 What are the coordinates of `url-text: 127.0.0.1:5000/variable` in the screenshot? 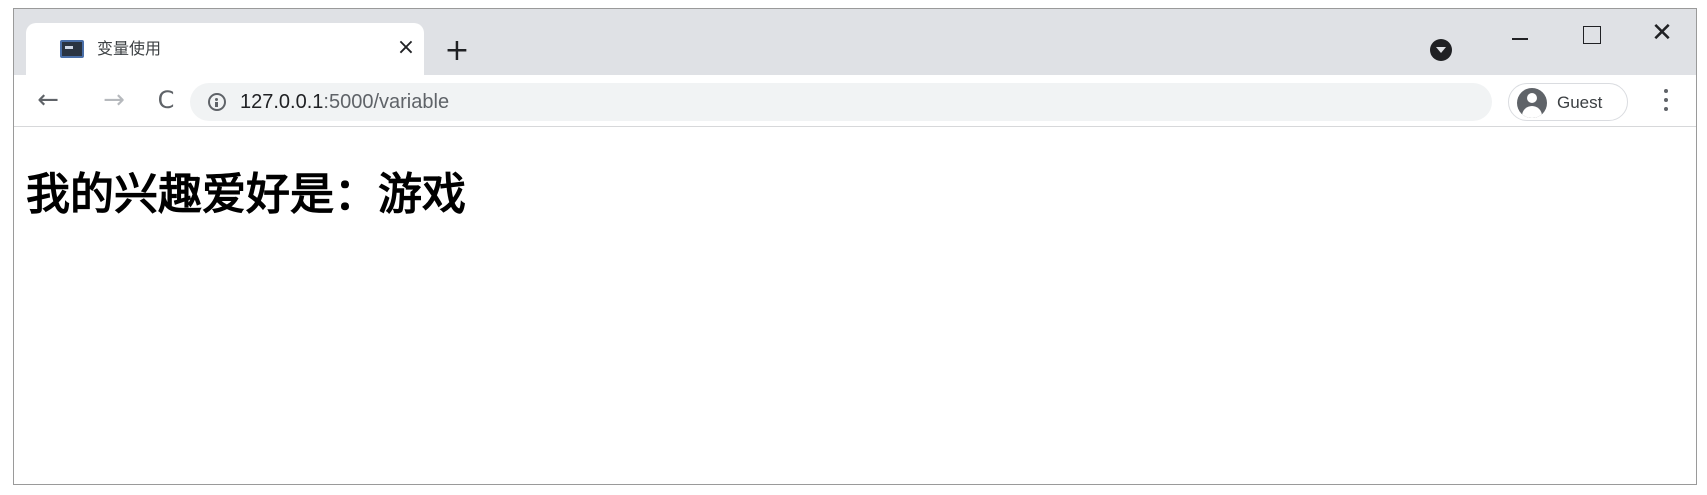 It's located at (344, 102).